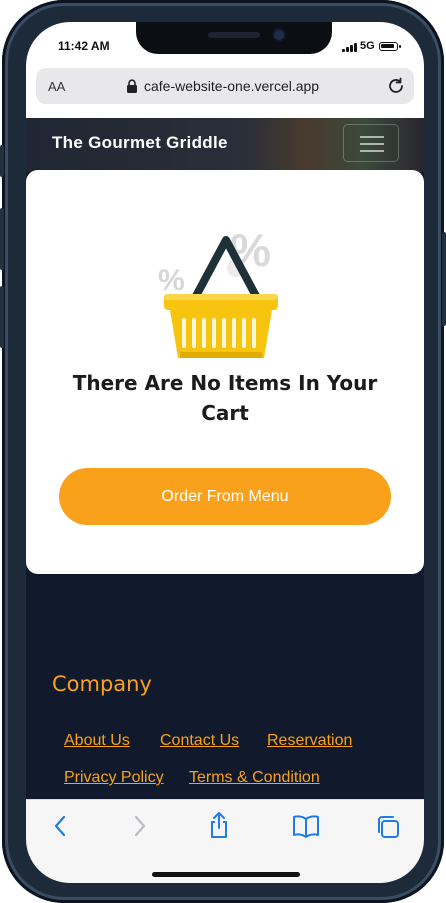  What do you see at coordinates (84, 46) in the screenshot?
I see `status-time: 11:42 AM` at bounding box center [84, 46].